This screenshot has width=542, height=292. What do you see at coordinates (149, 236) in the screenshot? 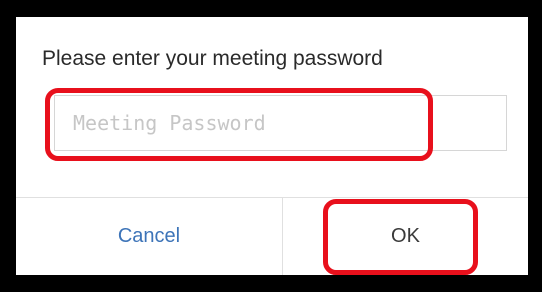
I see `cancel-button: Cancel` at bounding box center [149, 236].